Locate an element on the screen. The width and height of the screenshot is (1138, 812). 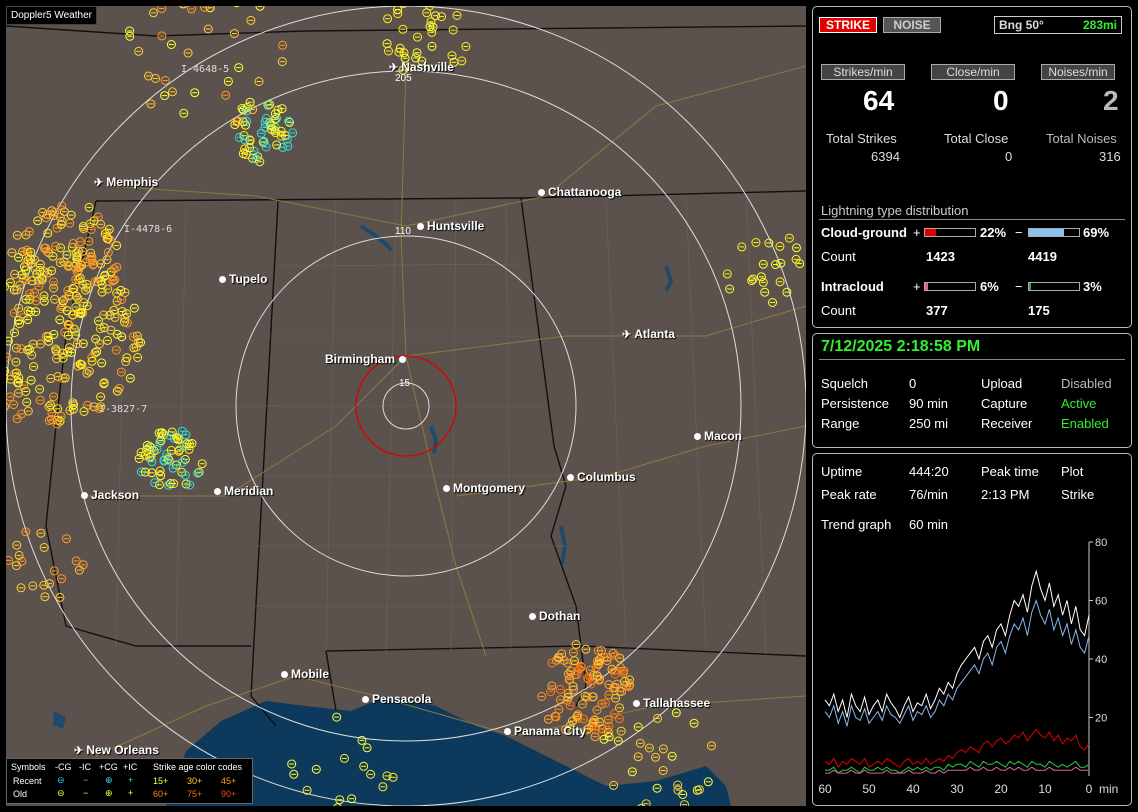
city-tupelo: Tupelo is located at coordinates (243, 279).